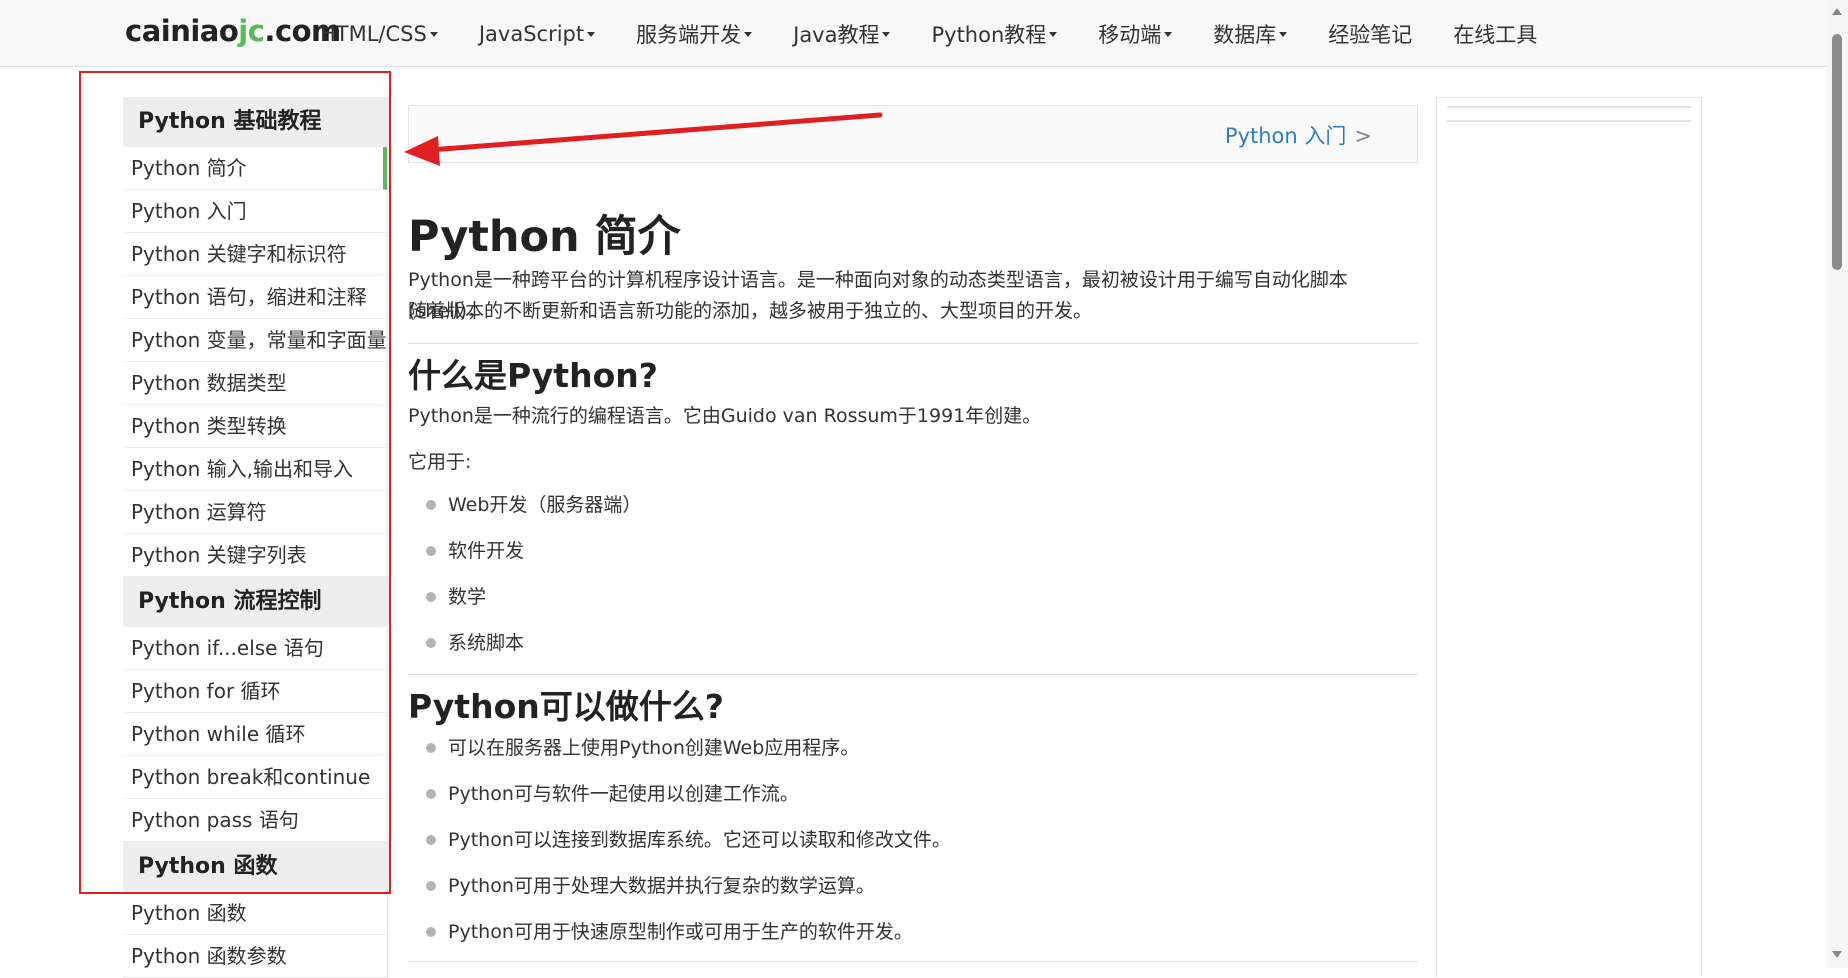 Image resolution: width=1848 pixels, height=978 pixels. What do you see at coordinates (1285, 136) in the screenshot?
I see `next-page-label: Python 入门` at bounding box center [1285, 136].